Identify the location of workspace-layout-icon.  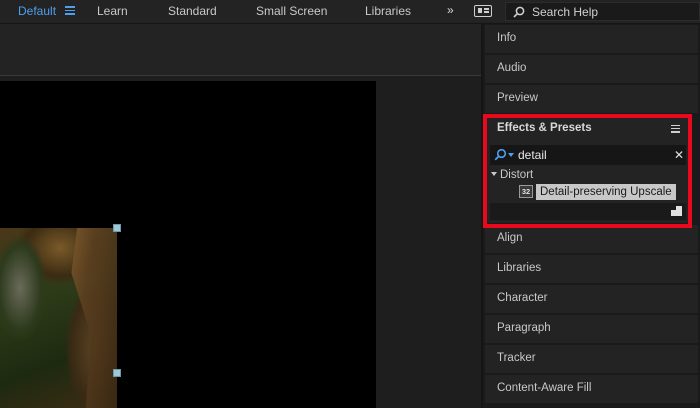
(483, 11).